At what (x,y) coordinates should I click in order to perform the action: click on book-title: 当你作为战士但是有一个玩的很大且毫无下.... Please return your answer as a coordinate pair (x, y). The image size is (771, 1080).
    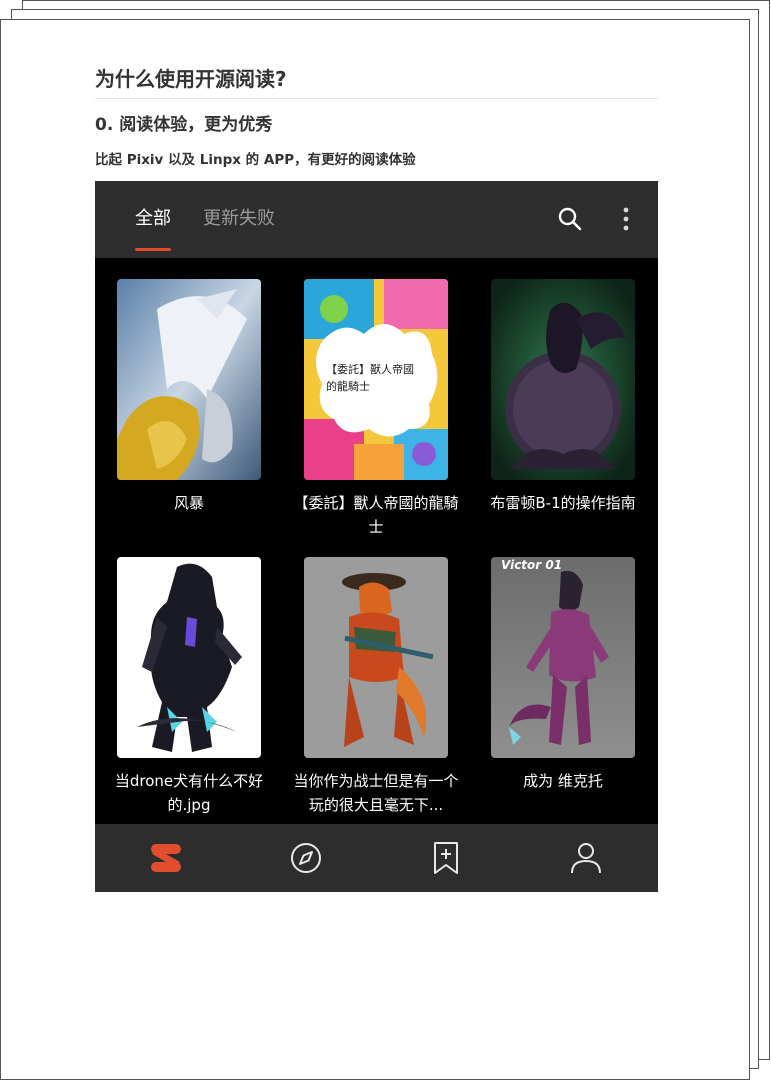
    Looking at the image, I should click on (376, 793).